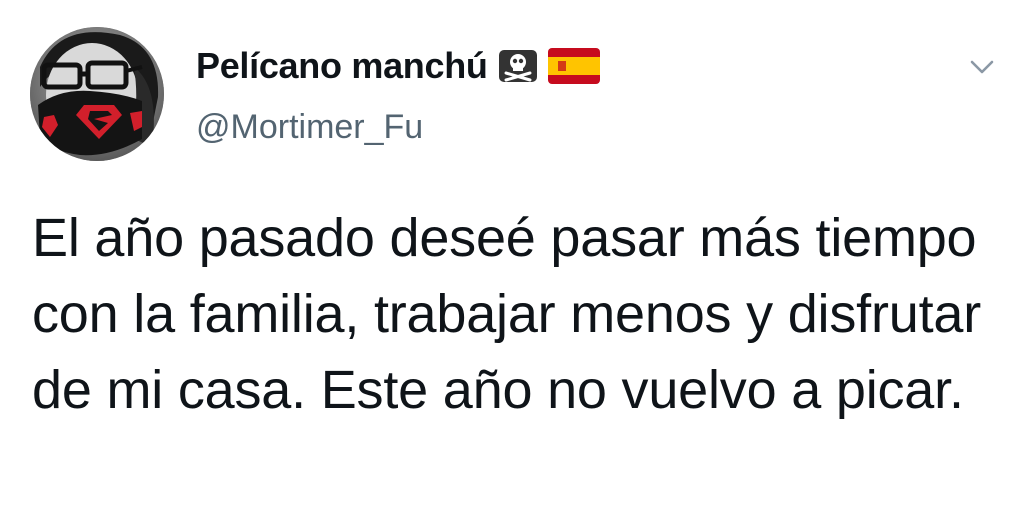 The image size is (1024, 528). I want to click on avatar-image, so click(97, 94).